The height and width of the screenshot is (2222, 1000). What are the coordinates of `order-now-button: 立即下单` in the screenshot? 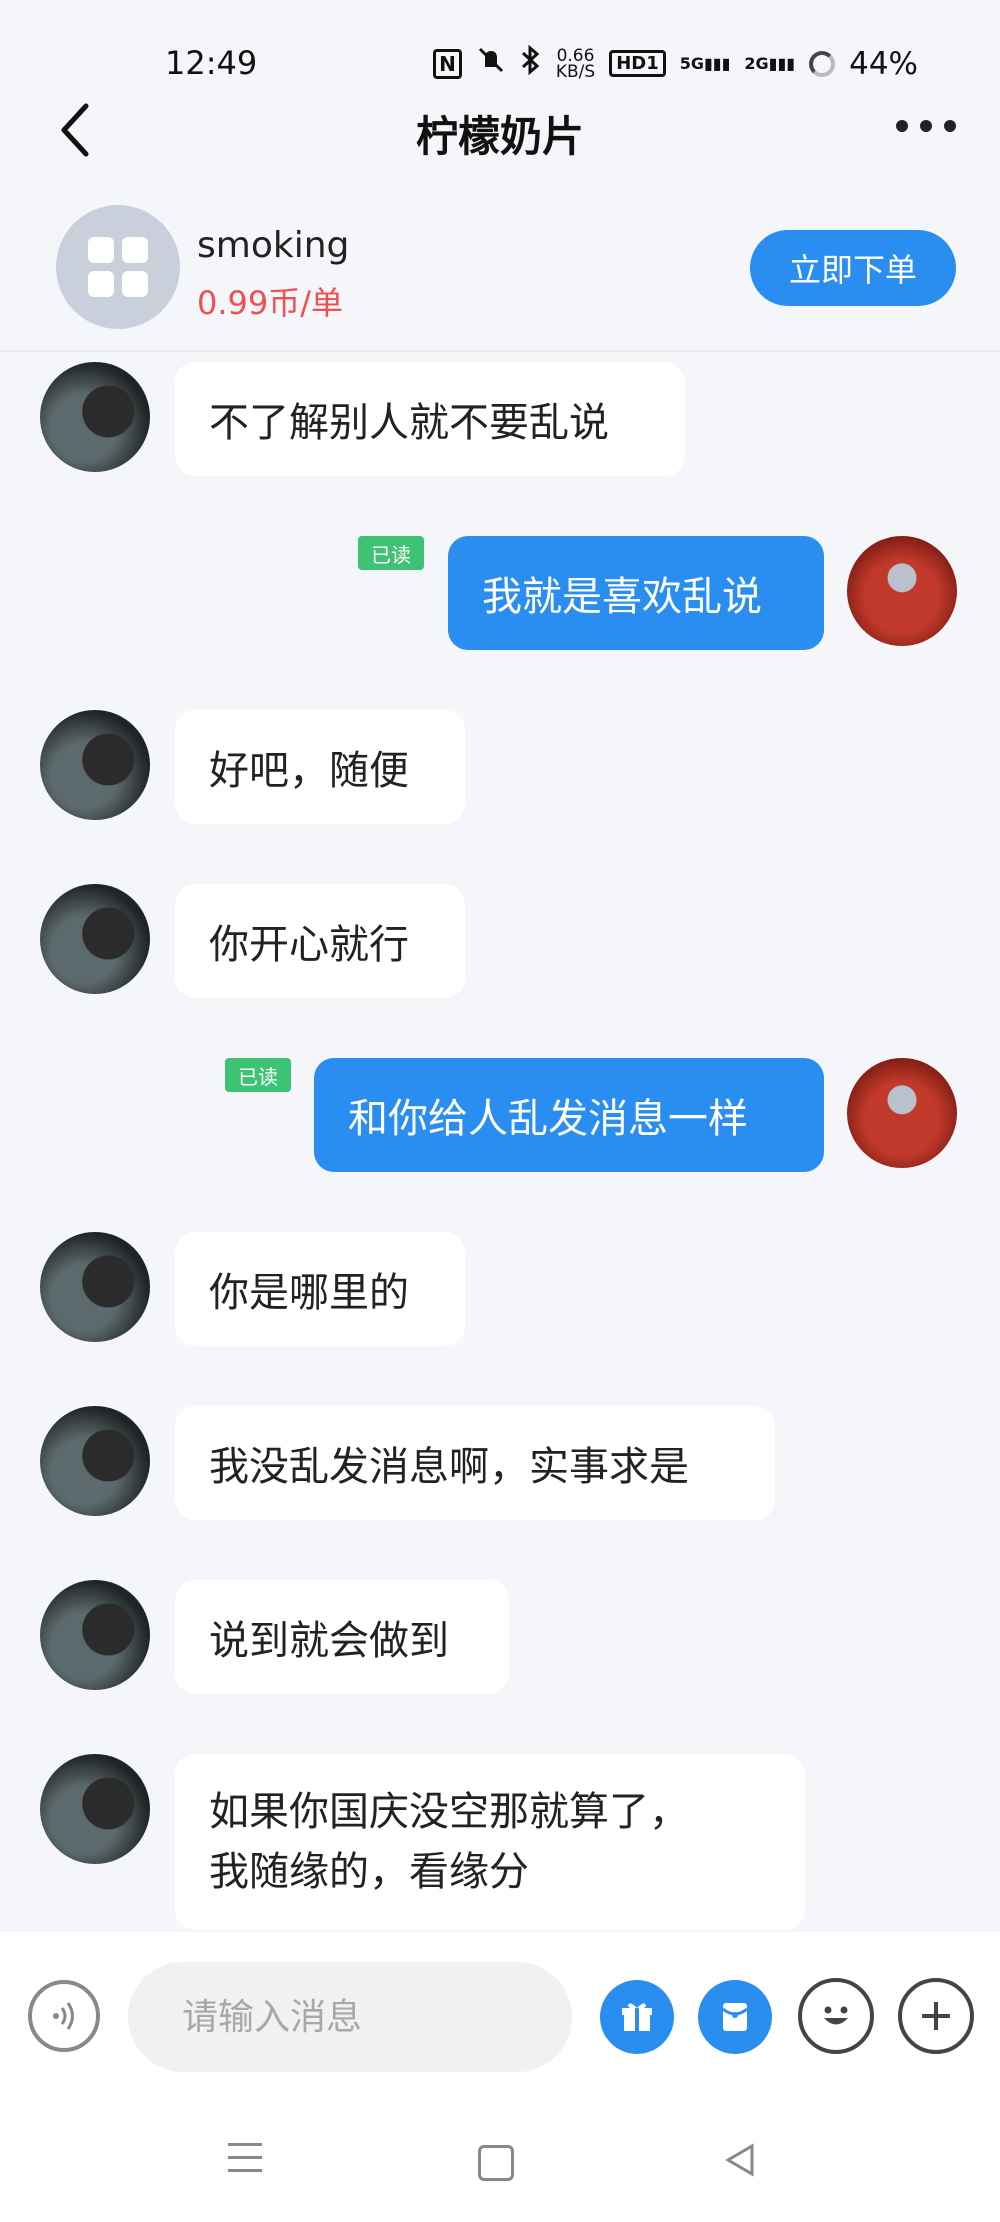 It's located at (853, 268).